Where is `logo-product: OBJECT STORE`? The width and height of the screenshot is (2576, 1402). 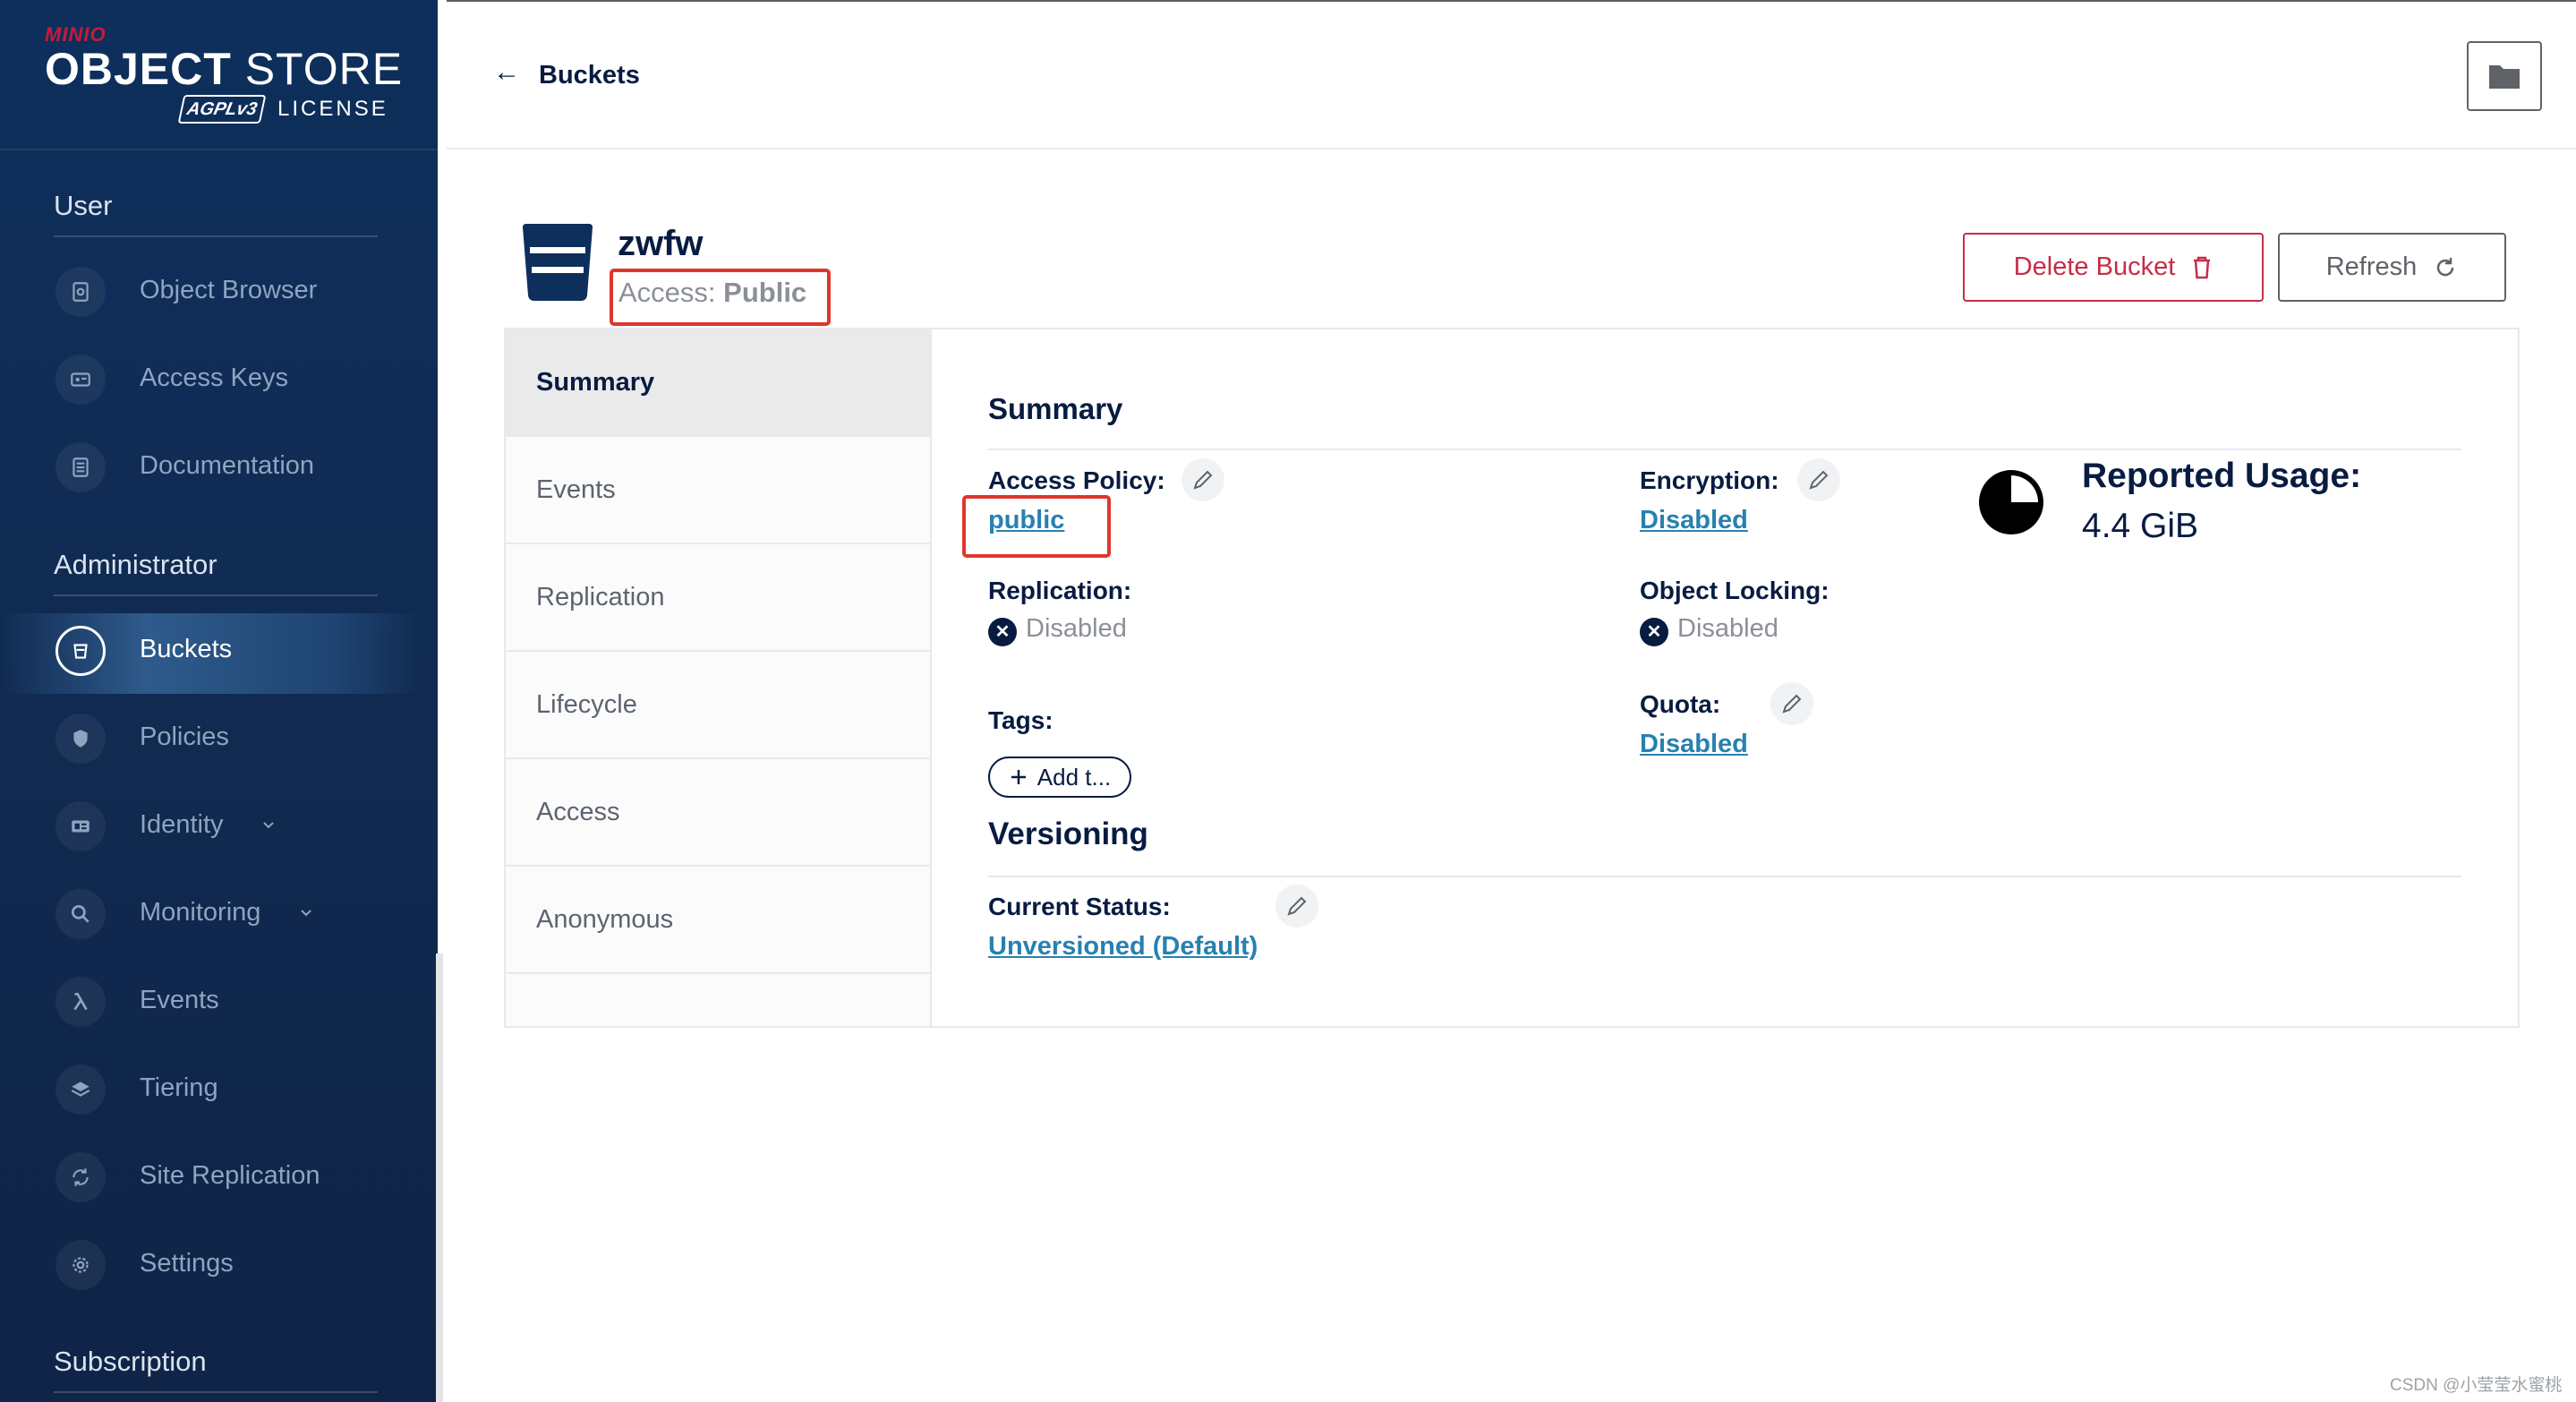
logo-product: OBJECT STORE is located at coordinates (224, 69).